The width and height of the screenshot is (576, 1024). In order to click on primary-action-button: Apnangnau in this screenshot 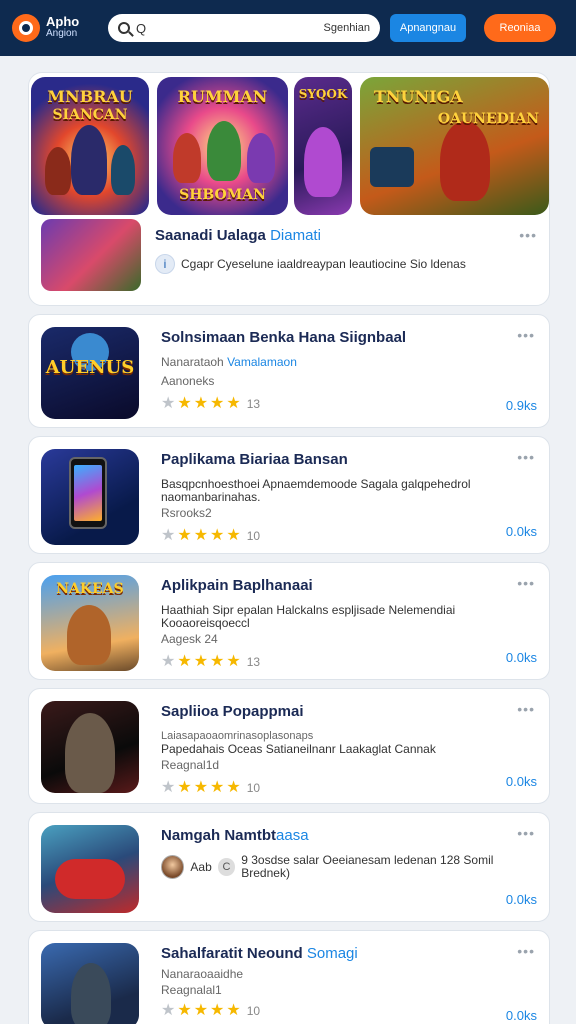, I will do `click(428, 28)`.